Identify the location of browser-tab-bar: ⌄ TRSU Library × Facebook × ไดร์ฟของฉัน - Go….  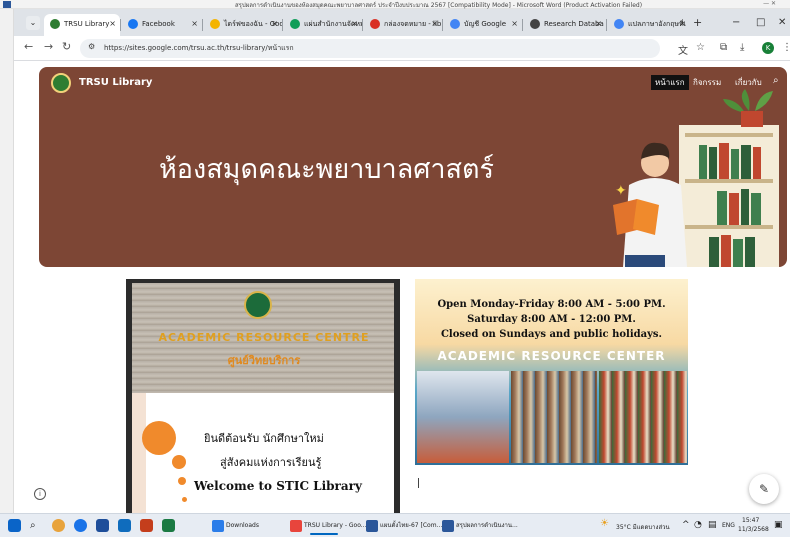
(402, 22).